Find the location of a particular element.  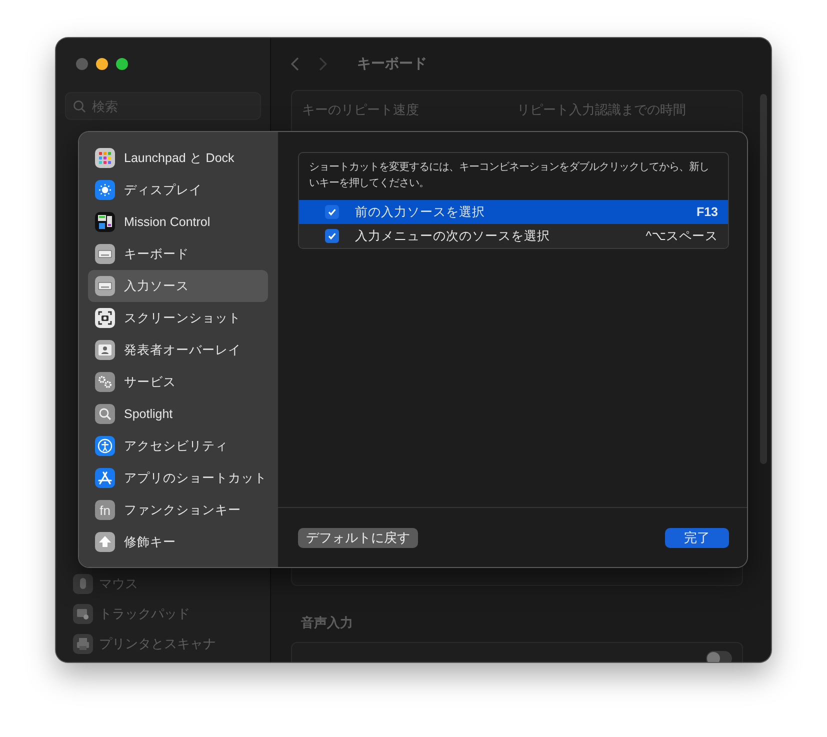

done-button: 完了 is located at coordinates (697, 538).